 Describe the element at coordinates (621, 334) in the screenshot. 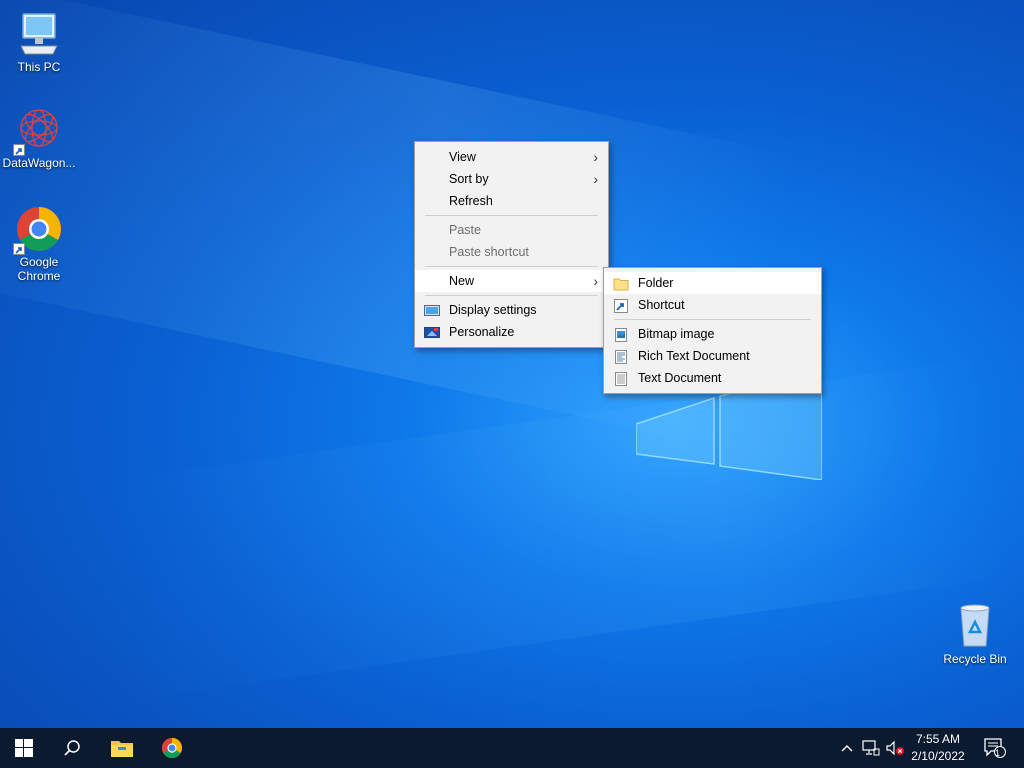

I see `bitmap-icon` at that location.